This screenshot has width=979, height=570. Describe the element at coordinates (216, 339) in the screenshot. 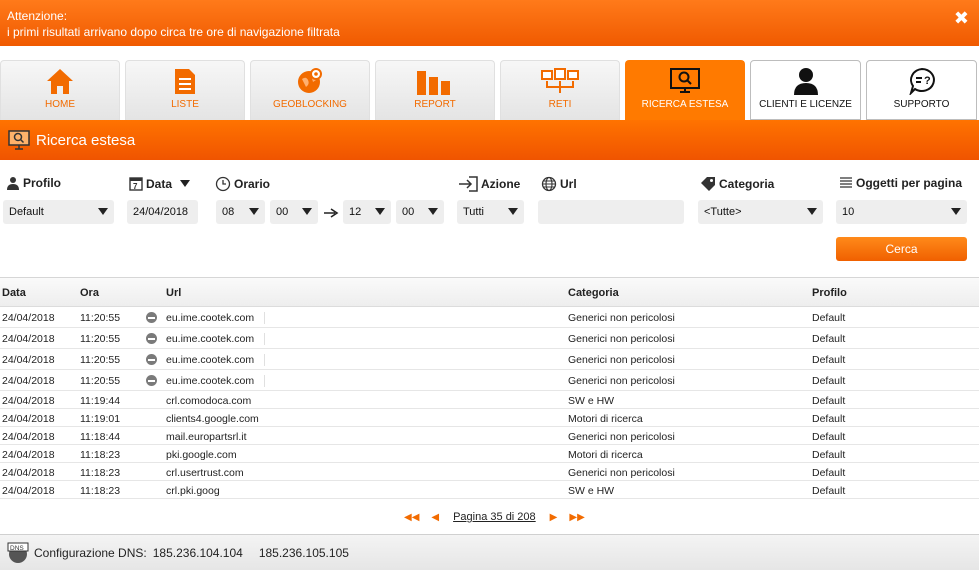

I see `cell-url: eu.ime.cootek.com` at that location.